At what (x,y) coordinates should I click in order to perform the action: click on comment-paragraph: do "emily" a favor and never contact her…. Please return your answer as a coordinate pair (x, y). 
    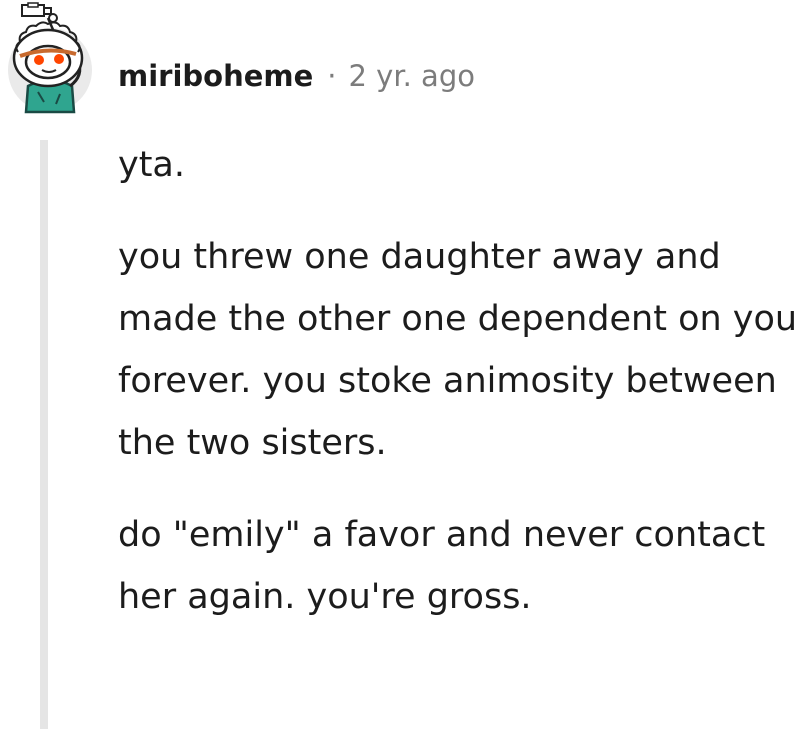
    Looking at the image, I should click on (442, 566).